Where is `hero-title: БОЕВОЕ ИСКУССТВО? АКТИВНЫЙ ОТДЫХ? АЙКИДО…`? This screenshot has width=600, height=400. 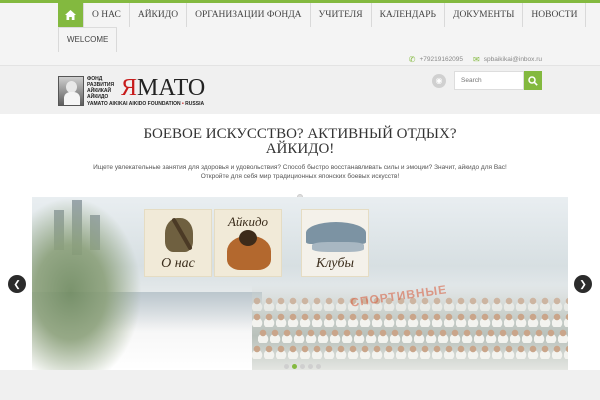 hero-title: БОЕВОЕ ИСКУССТВО? АКТИВНЫЙ ОТДЫХ? АЙКИДО… is located at coordinates (300, 141).